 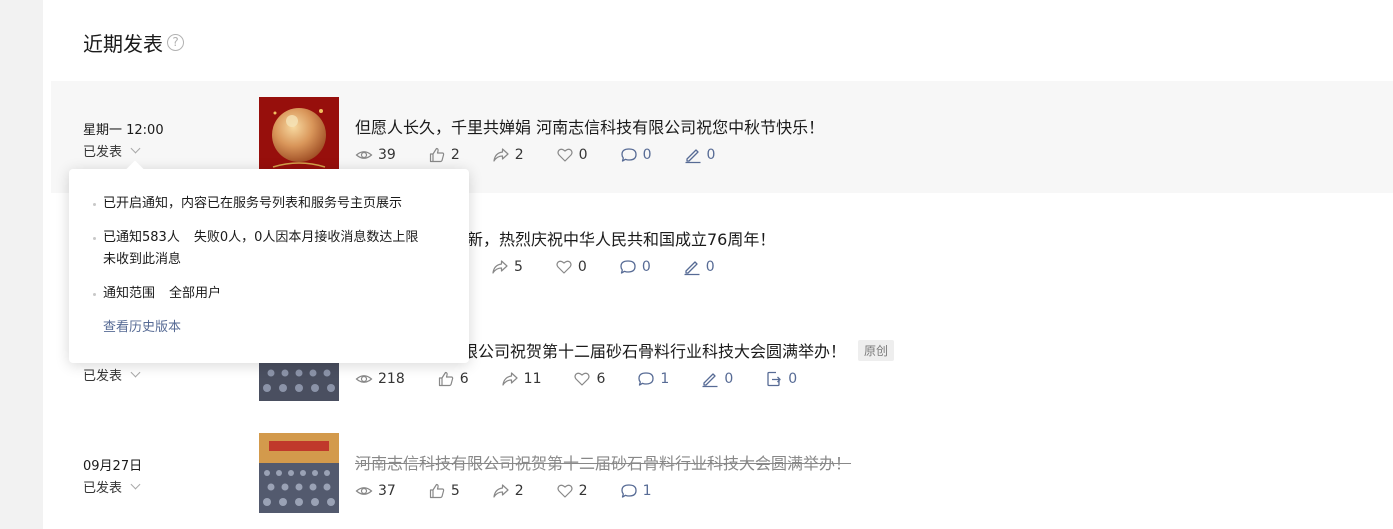 I want to click on stat-reposts: 0, so click(x=781, y=379).